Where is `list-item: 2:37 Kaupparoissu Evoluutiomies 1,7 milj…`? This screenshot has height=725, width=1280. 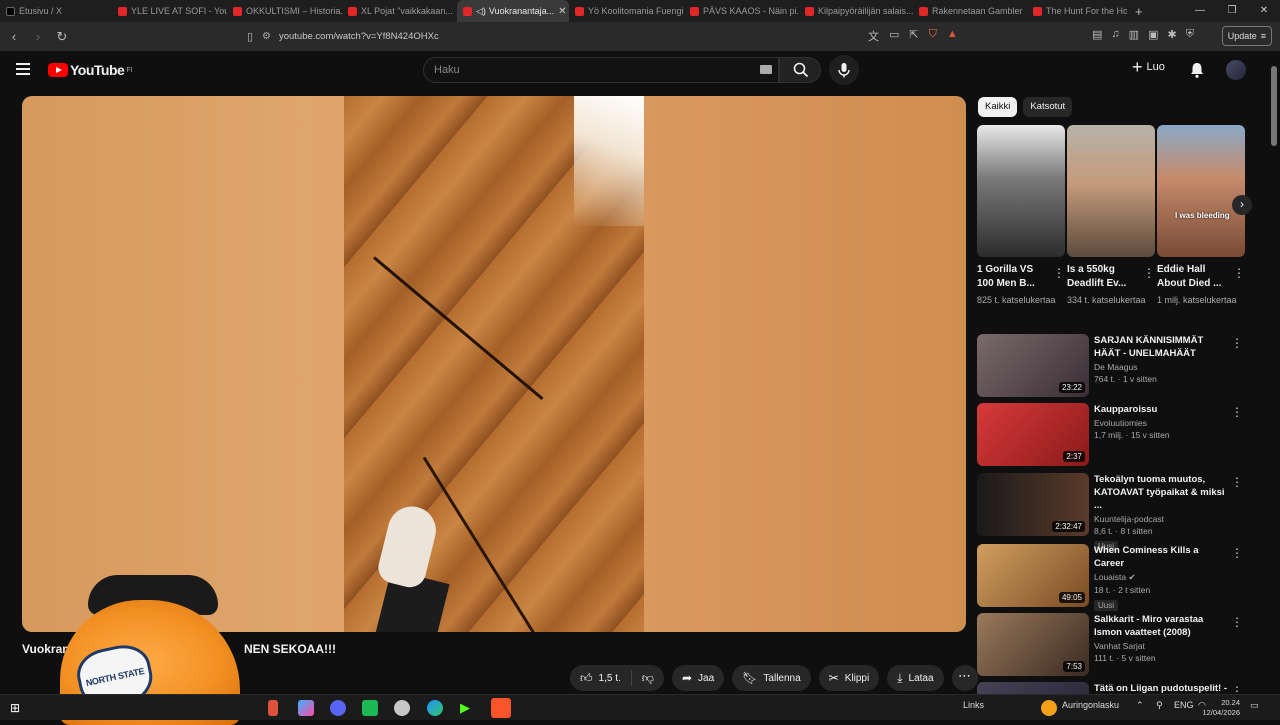 list-item: 2:37 Kaupparoissu Evoluutiomies 1,7 milj… is located at coordinates (1112, 435).